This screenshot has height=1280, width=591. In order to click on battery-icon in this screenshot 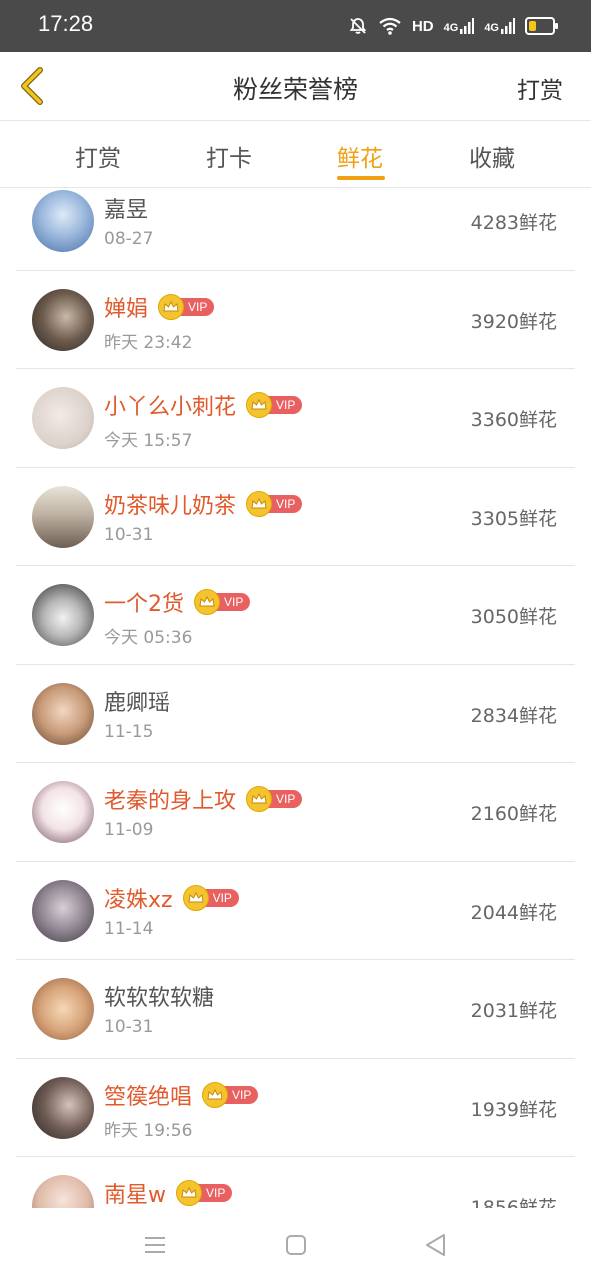, I will do `click(541, 26)`.